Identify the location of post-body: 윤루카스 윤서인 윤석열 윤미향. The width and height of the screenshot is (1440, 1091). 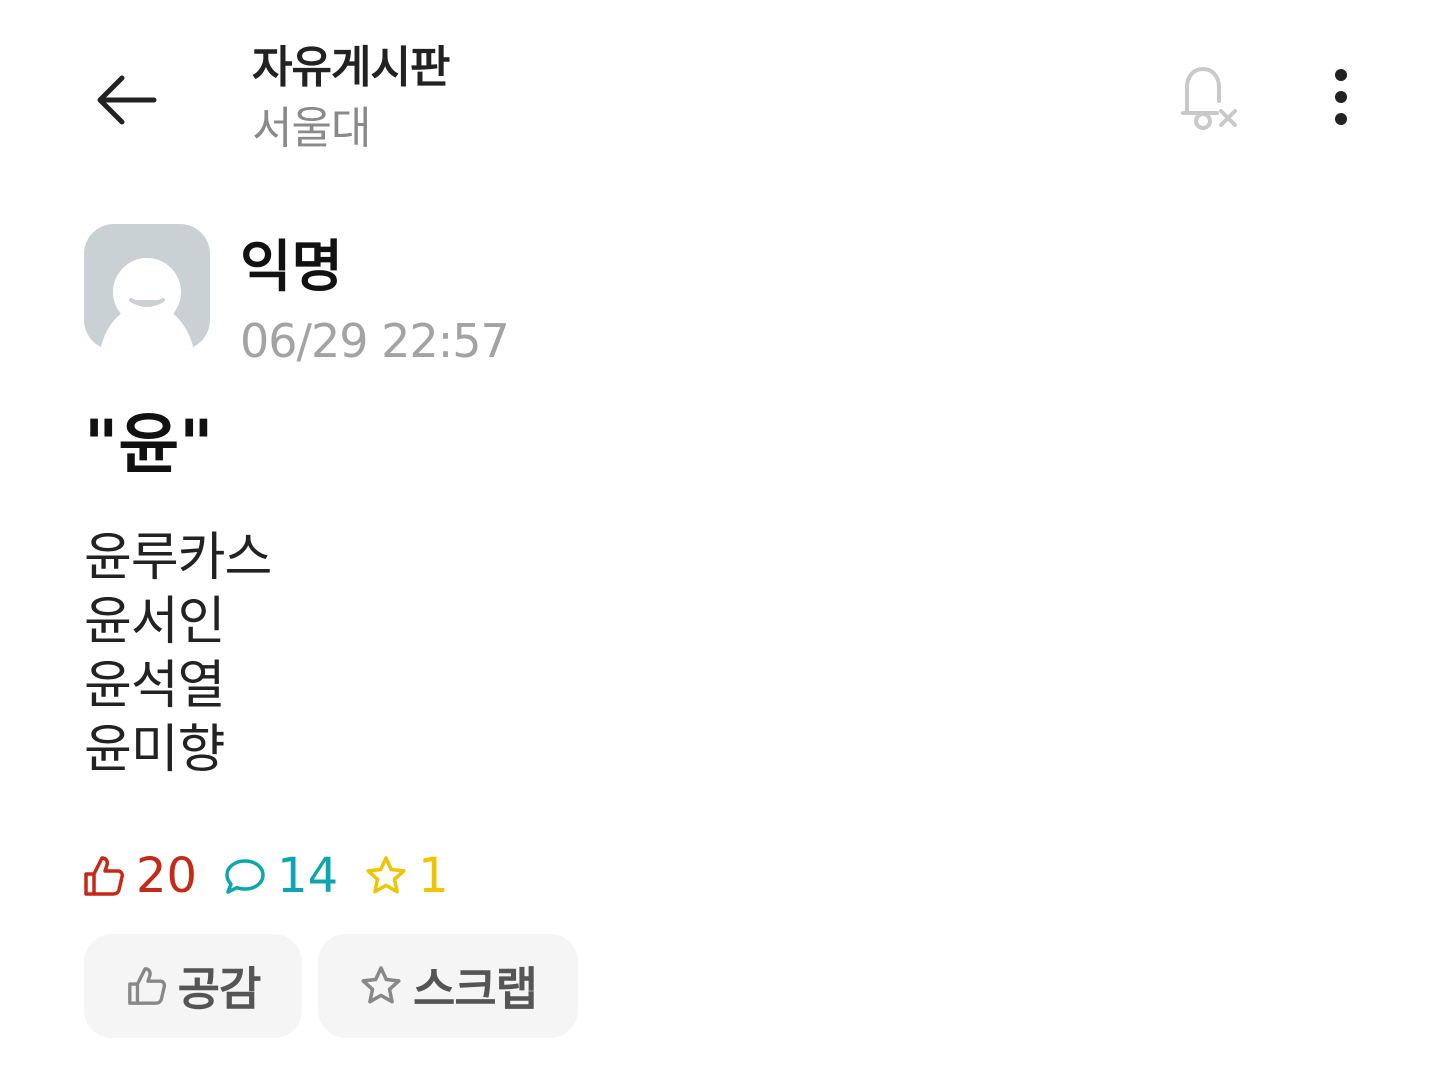
(178, 654).